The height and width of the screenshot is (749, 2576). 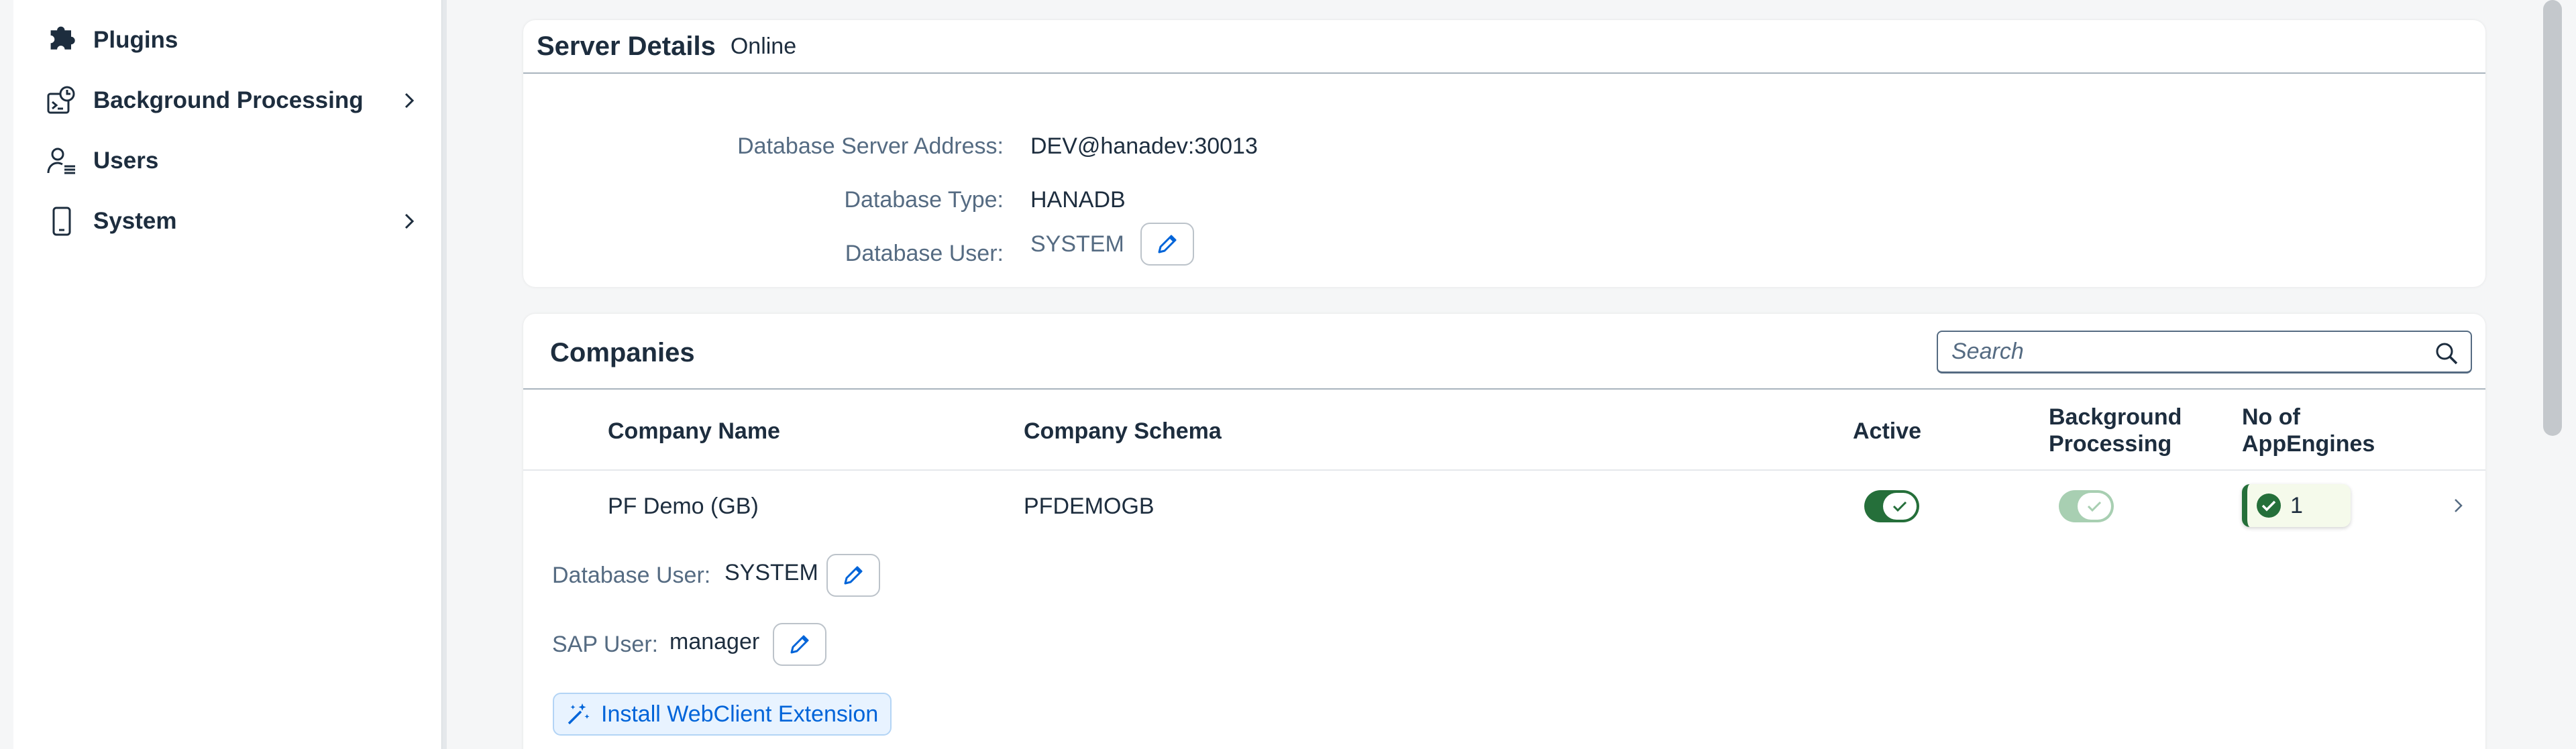 I want to click on sidebar-item-system: System, so click(x=235, y=221).